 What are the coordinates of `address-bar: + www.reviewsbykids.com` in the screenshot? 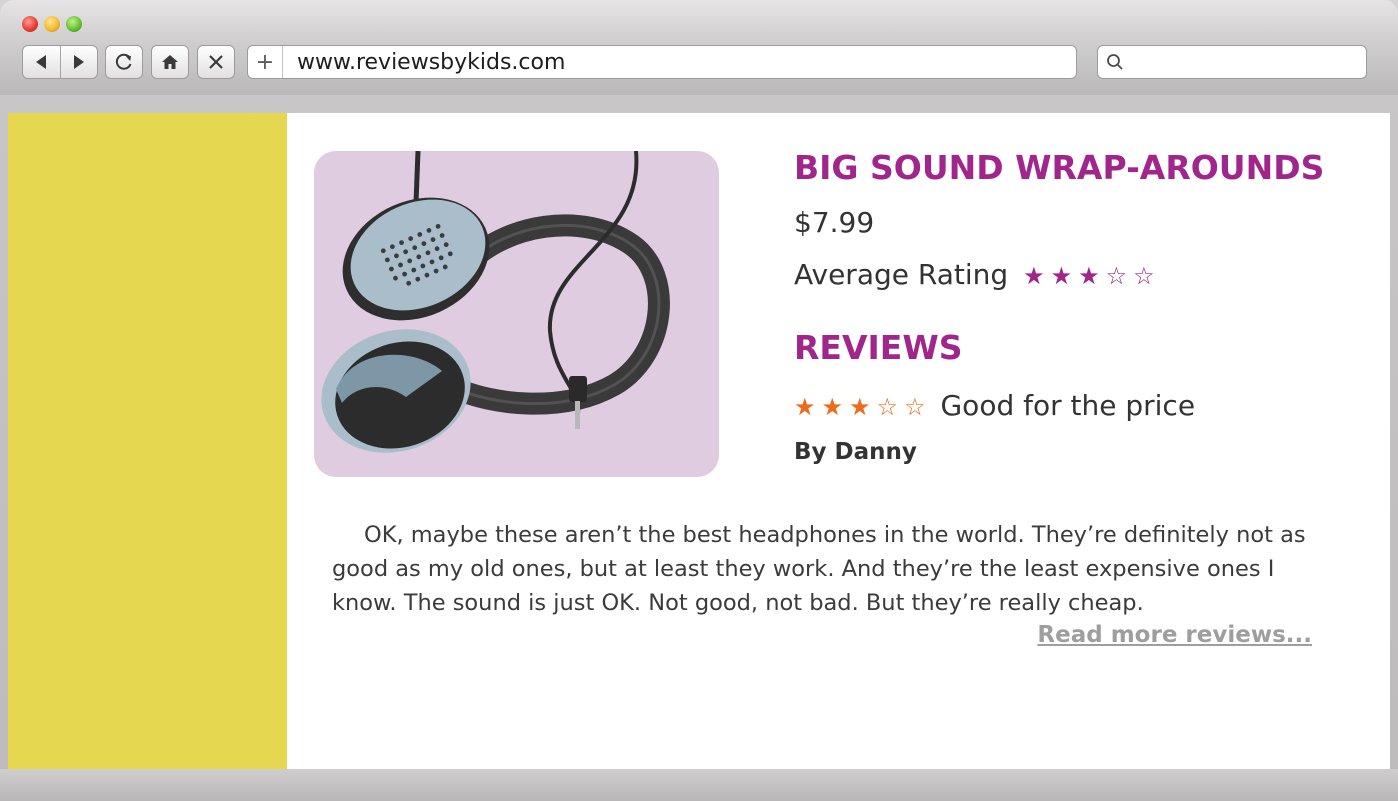 It's located at (662, 62).